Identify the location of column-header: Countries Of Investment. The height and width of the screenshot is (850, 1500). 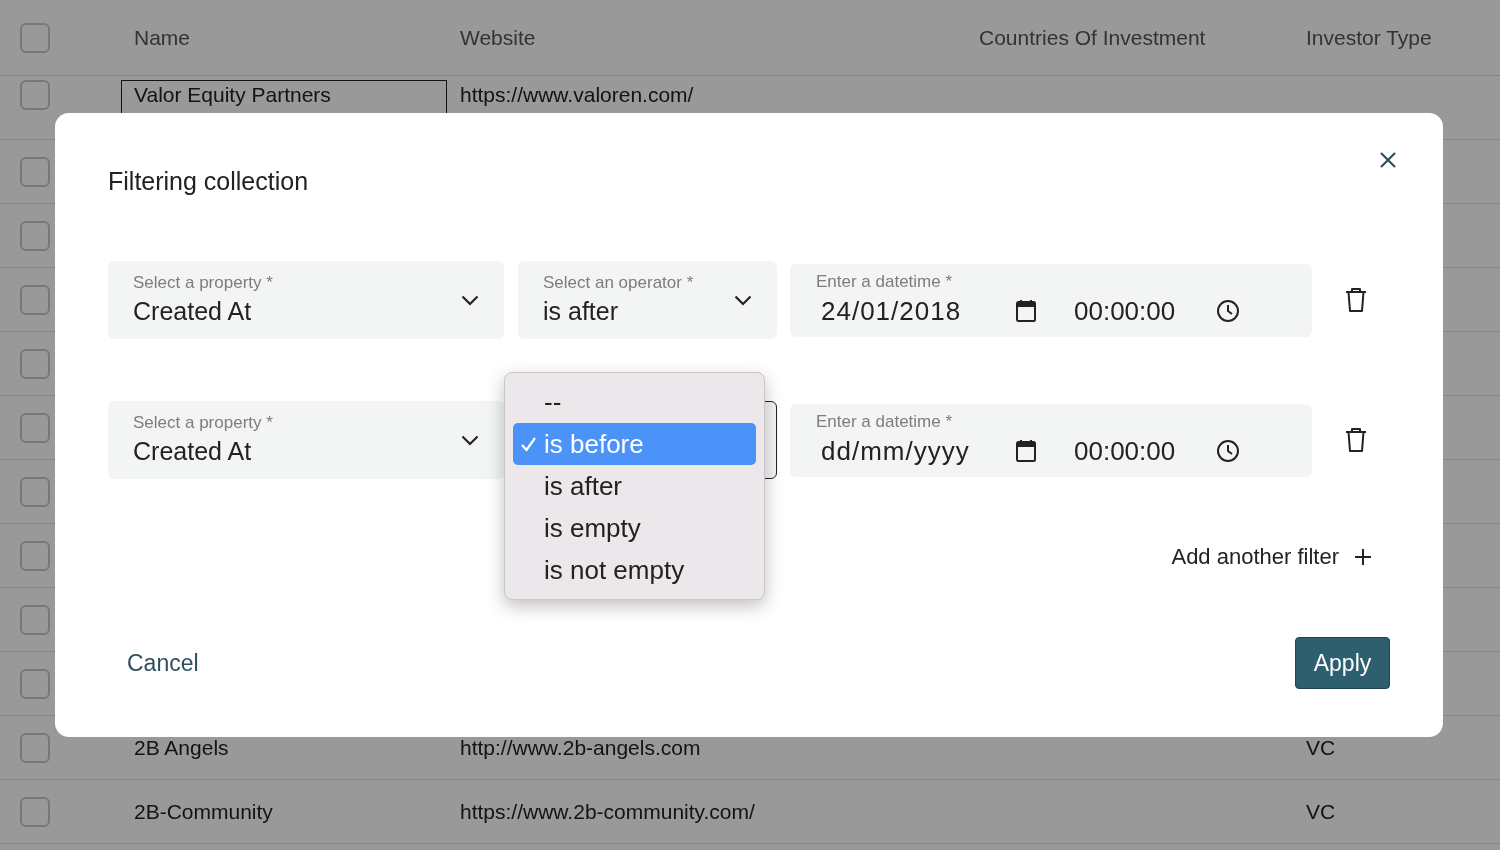
(1092, 37).